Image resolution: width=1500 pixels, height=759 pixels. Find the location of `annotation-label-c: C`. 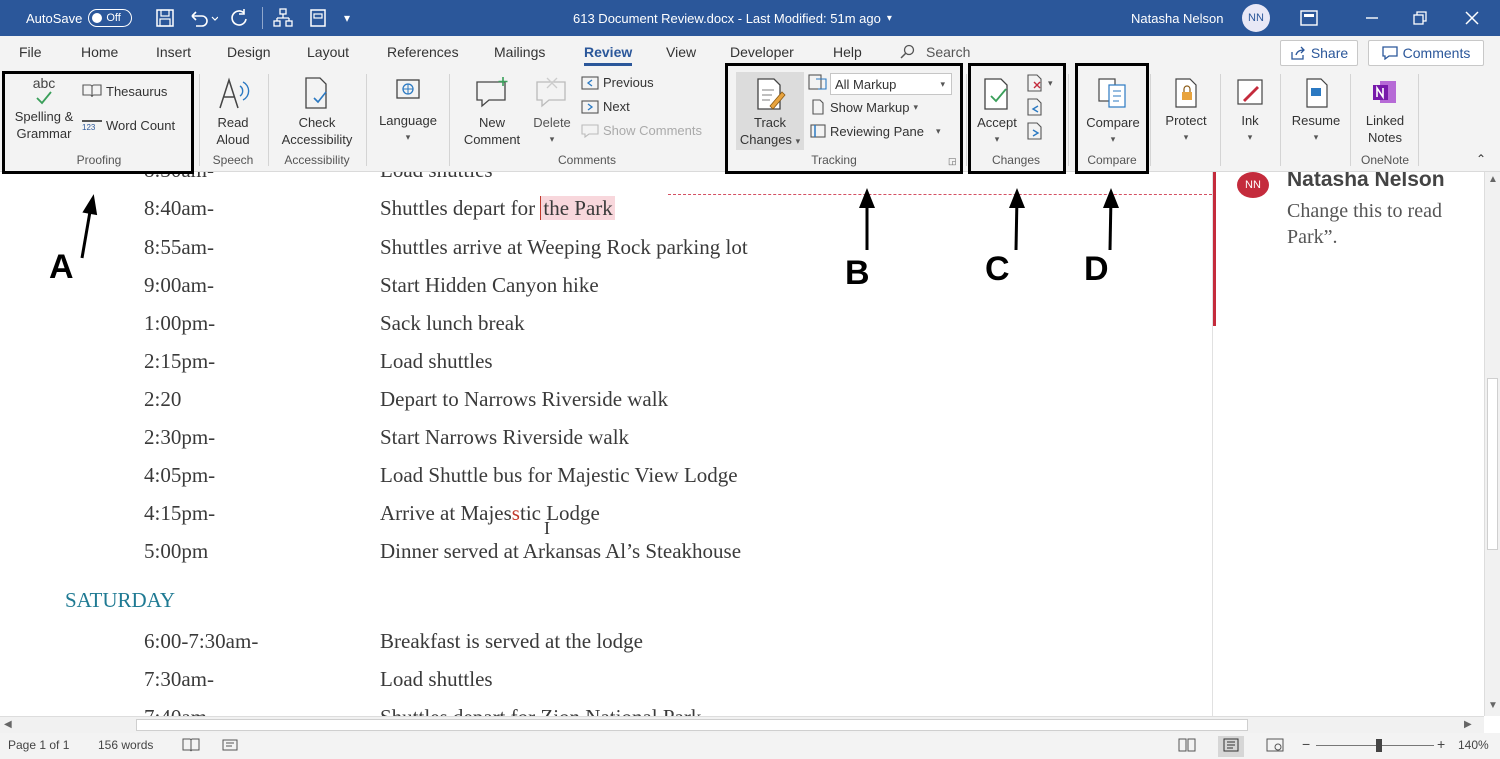

annotation-label-c: C is located at coordinates (997, 269).